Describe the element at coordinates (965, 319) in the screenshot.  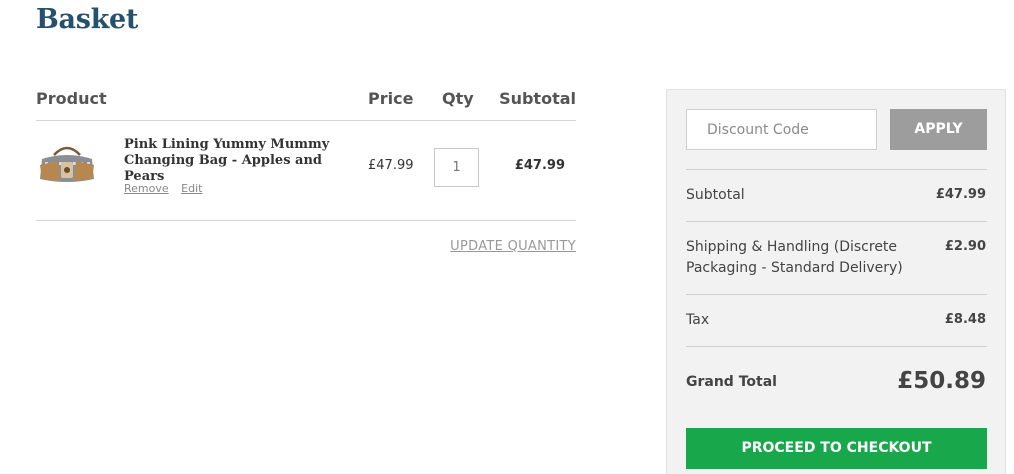
I see `tax-value: £8.48` at that location.